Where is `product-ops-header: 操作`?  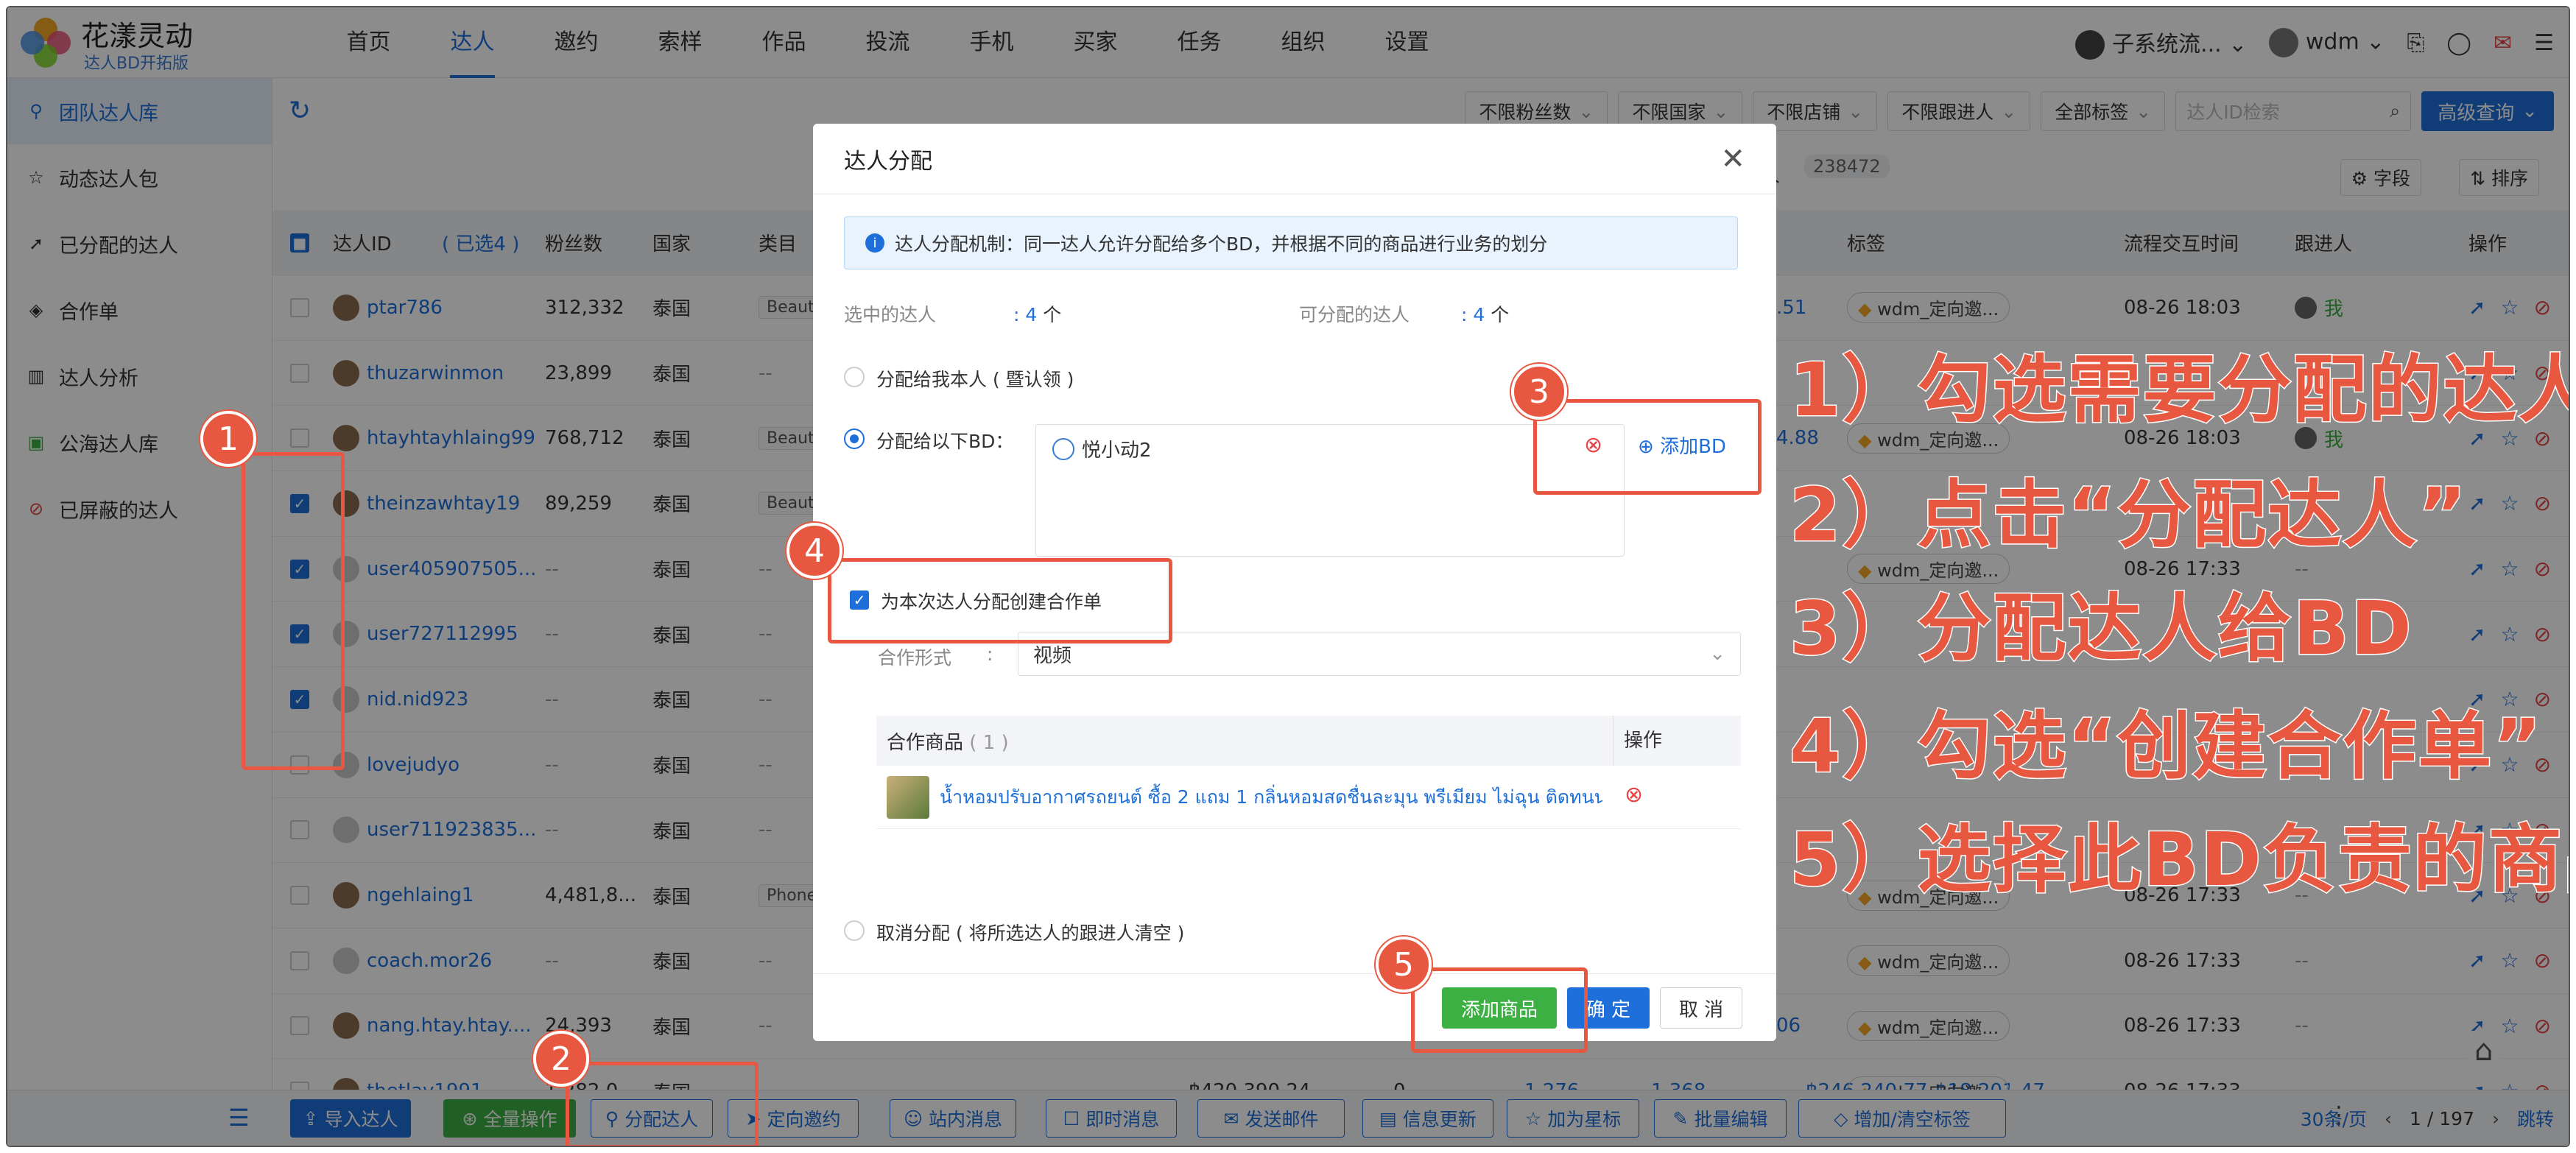 product-ops-header: 操作 is located at coordinates (1637, 741).